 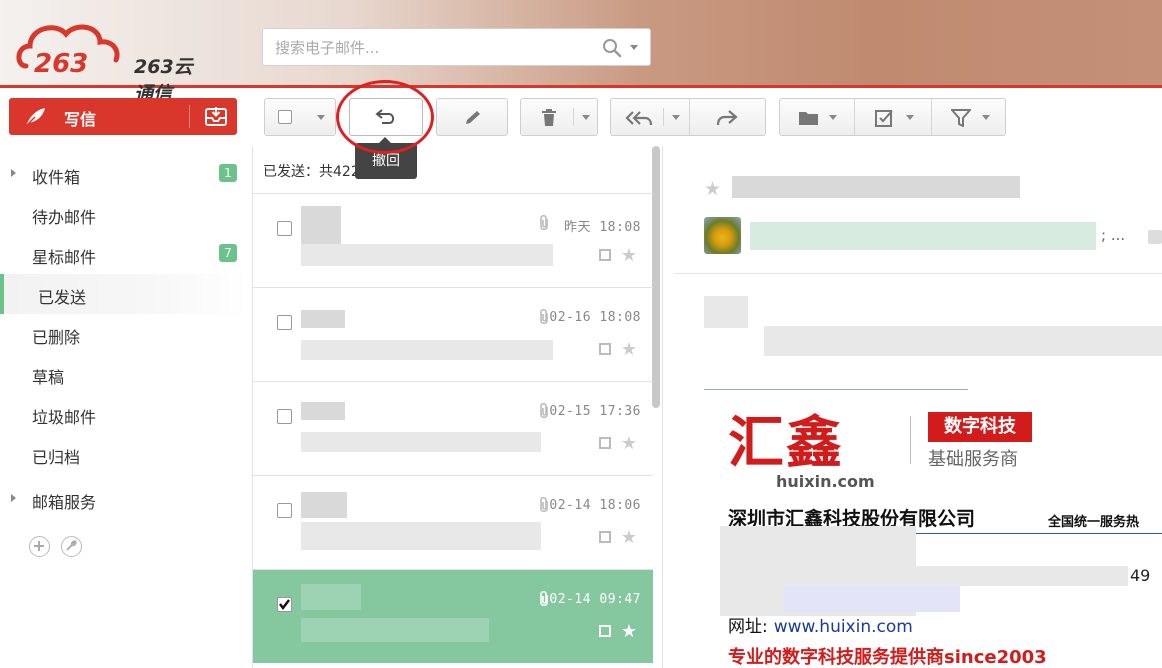 What do you see at coordinates (285, 117) in the screenshot?
I see `select-all-checkbox` at bounding box center [285, 117].